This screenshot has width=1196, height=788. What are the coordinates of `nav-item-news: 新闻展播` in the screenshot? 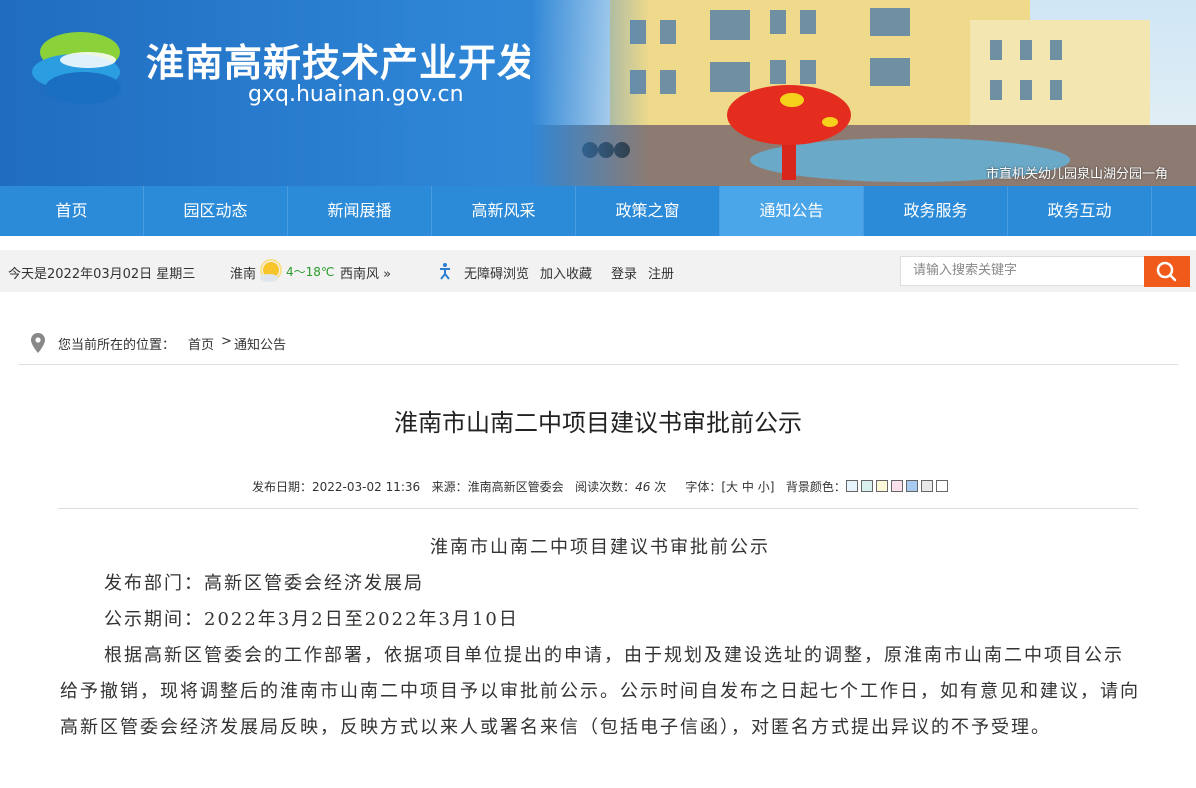 It's located at (360, 211).